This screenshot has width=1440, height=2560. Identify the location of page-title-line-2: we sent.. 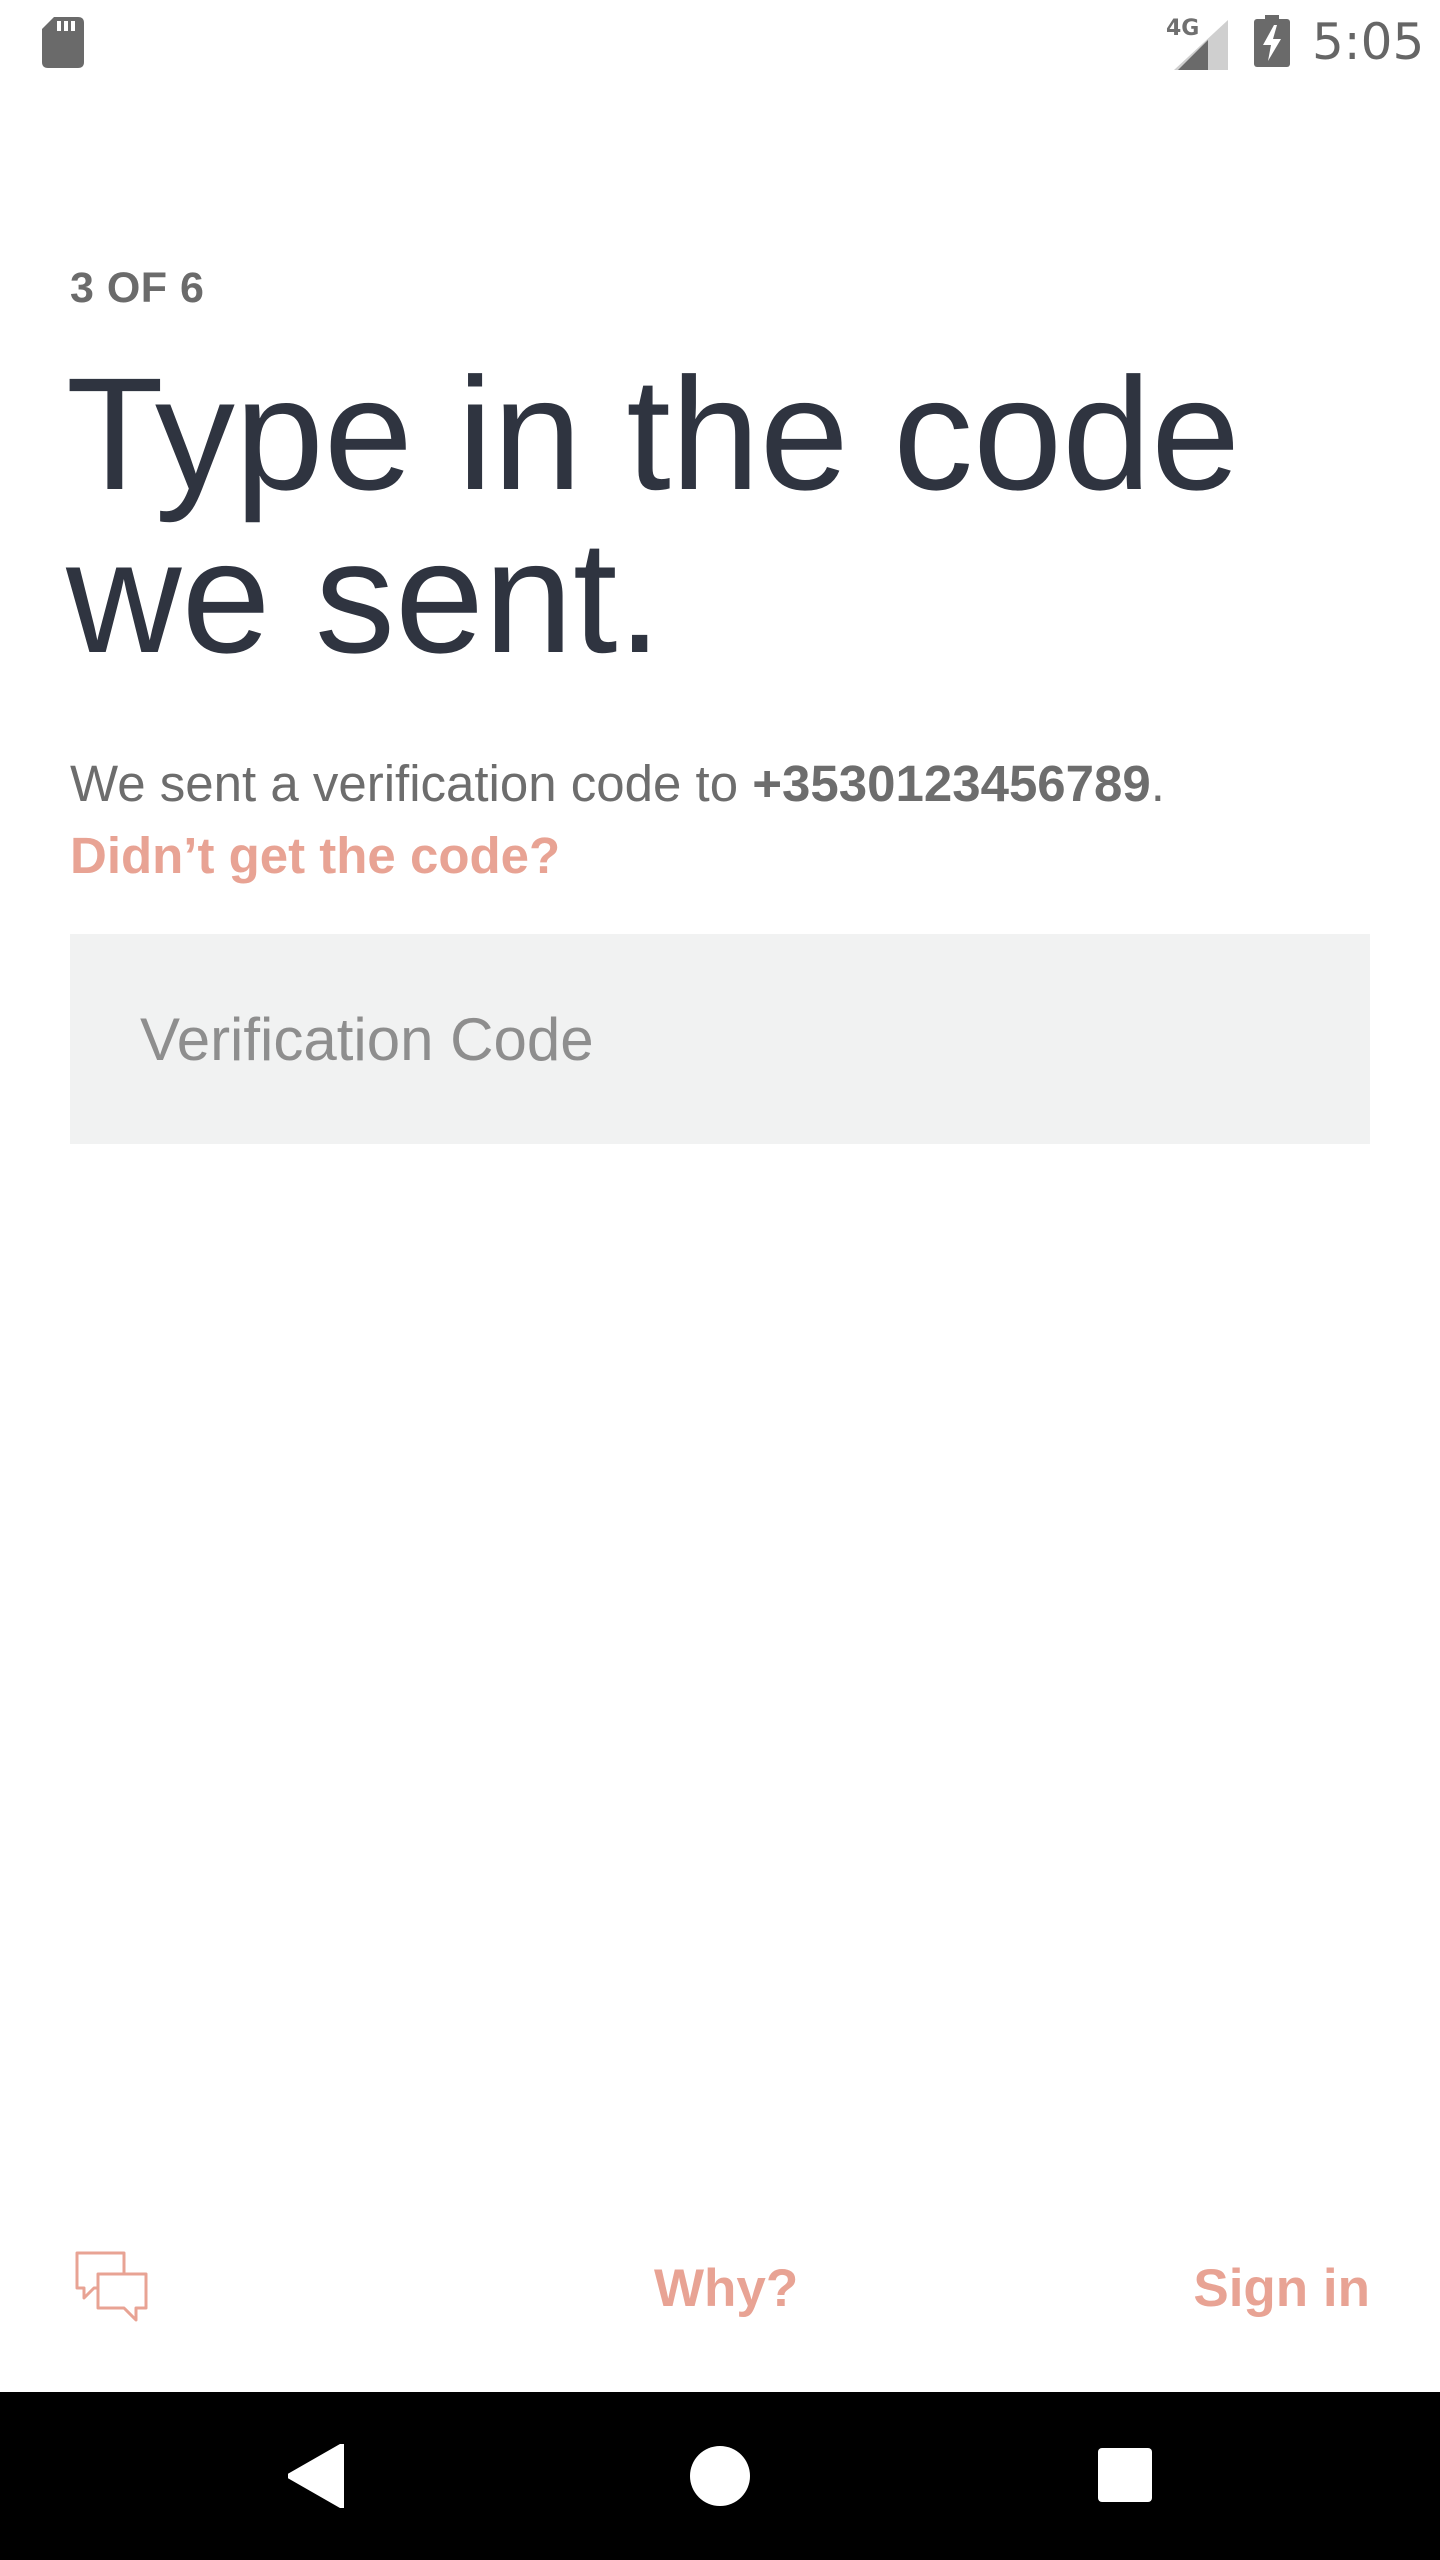
(364, 596).